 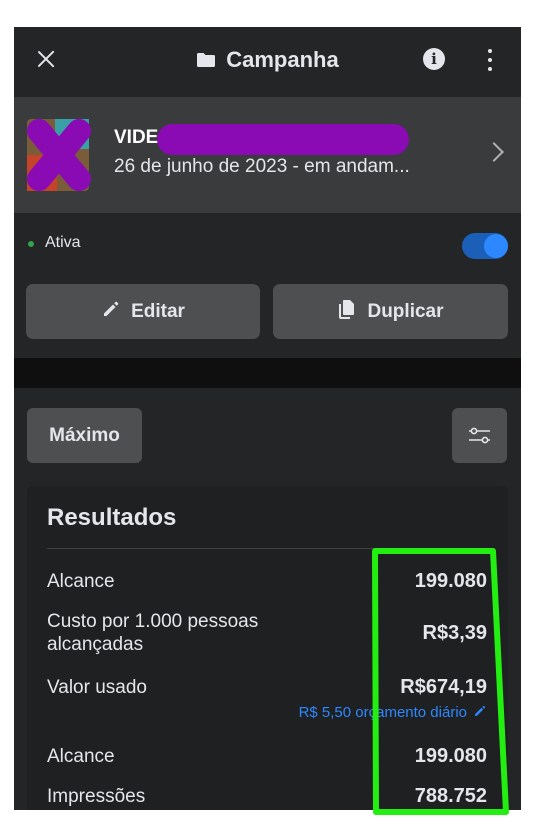 What do you see at coordinates (479, 435) in the screenshot?
I see `filter-icon` at bounding box center [479, 435].